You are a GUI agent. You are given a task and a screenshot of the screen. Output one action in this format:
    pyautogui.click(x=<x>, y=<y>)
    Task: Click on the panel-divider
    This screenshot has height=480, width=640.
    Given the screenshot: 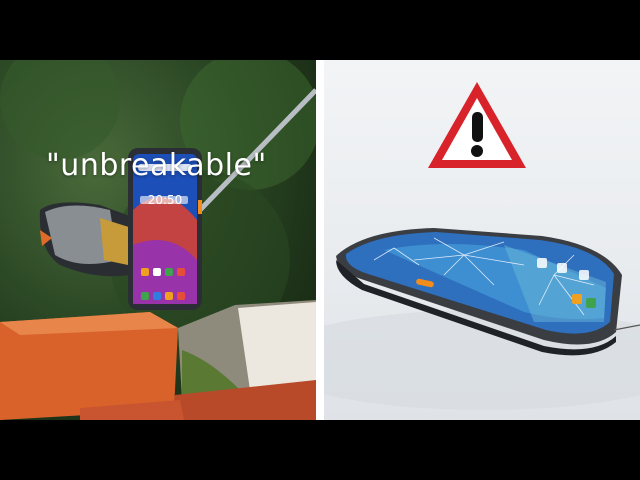 What is the action you would take?
    pyautogui.click(x=320, y=240)
    